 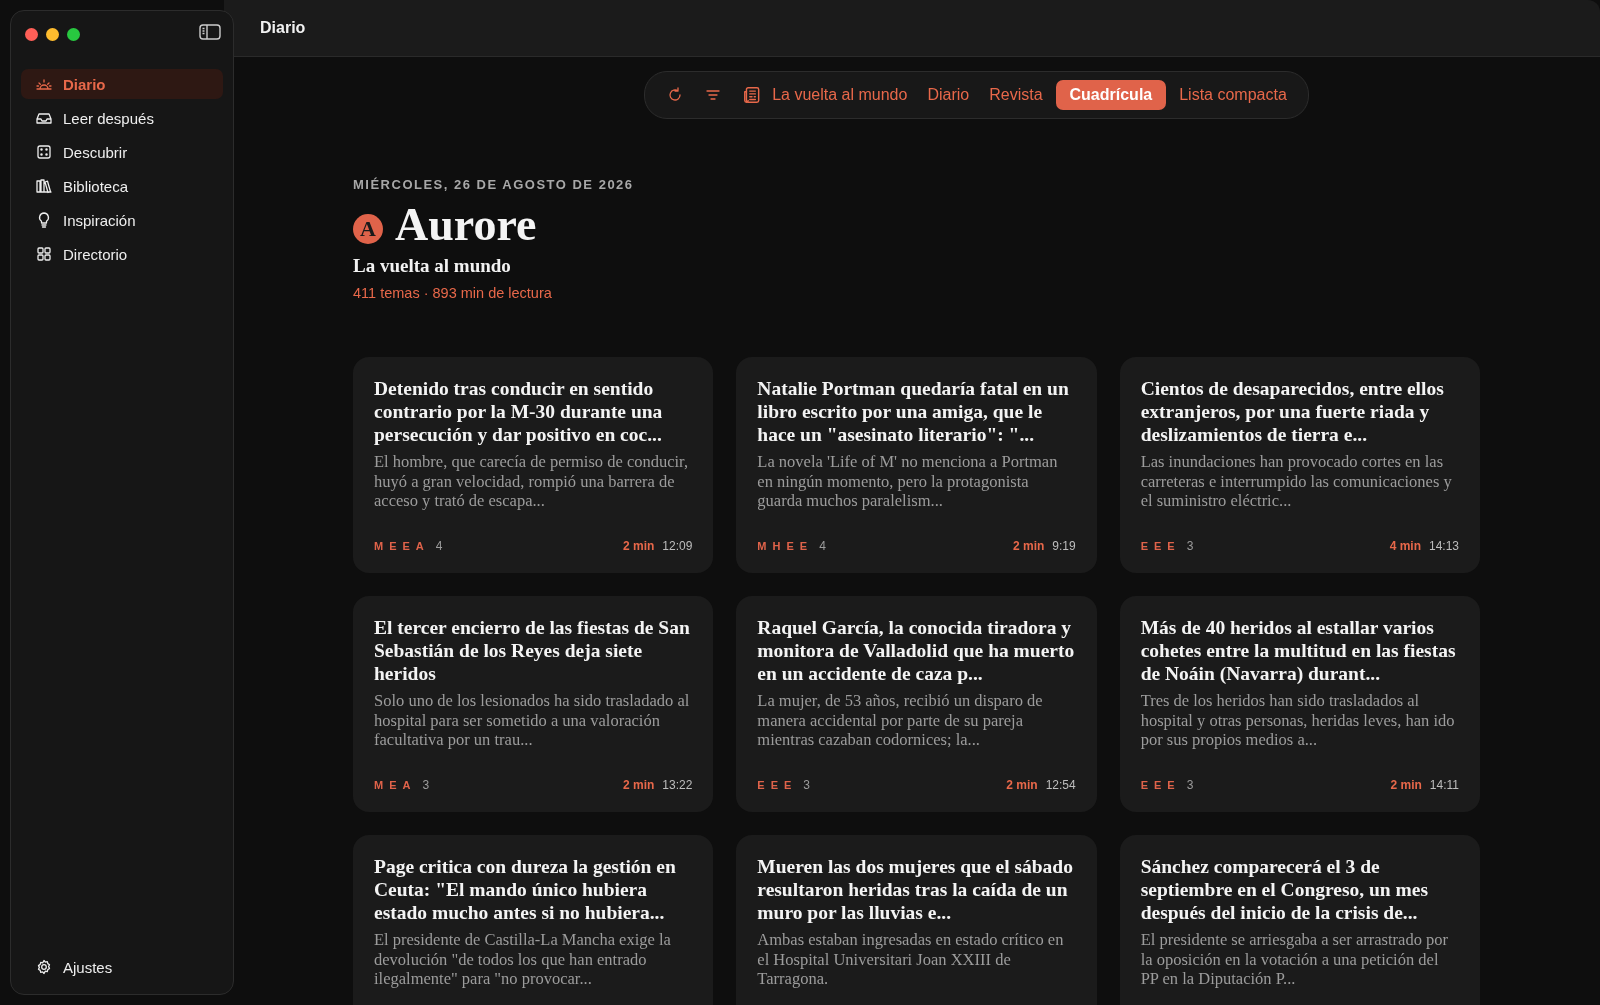 I want to click on brand-logo: A, so click(x=368, y=228).